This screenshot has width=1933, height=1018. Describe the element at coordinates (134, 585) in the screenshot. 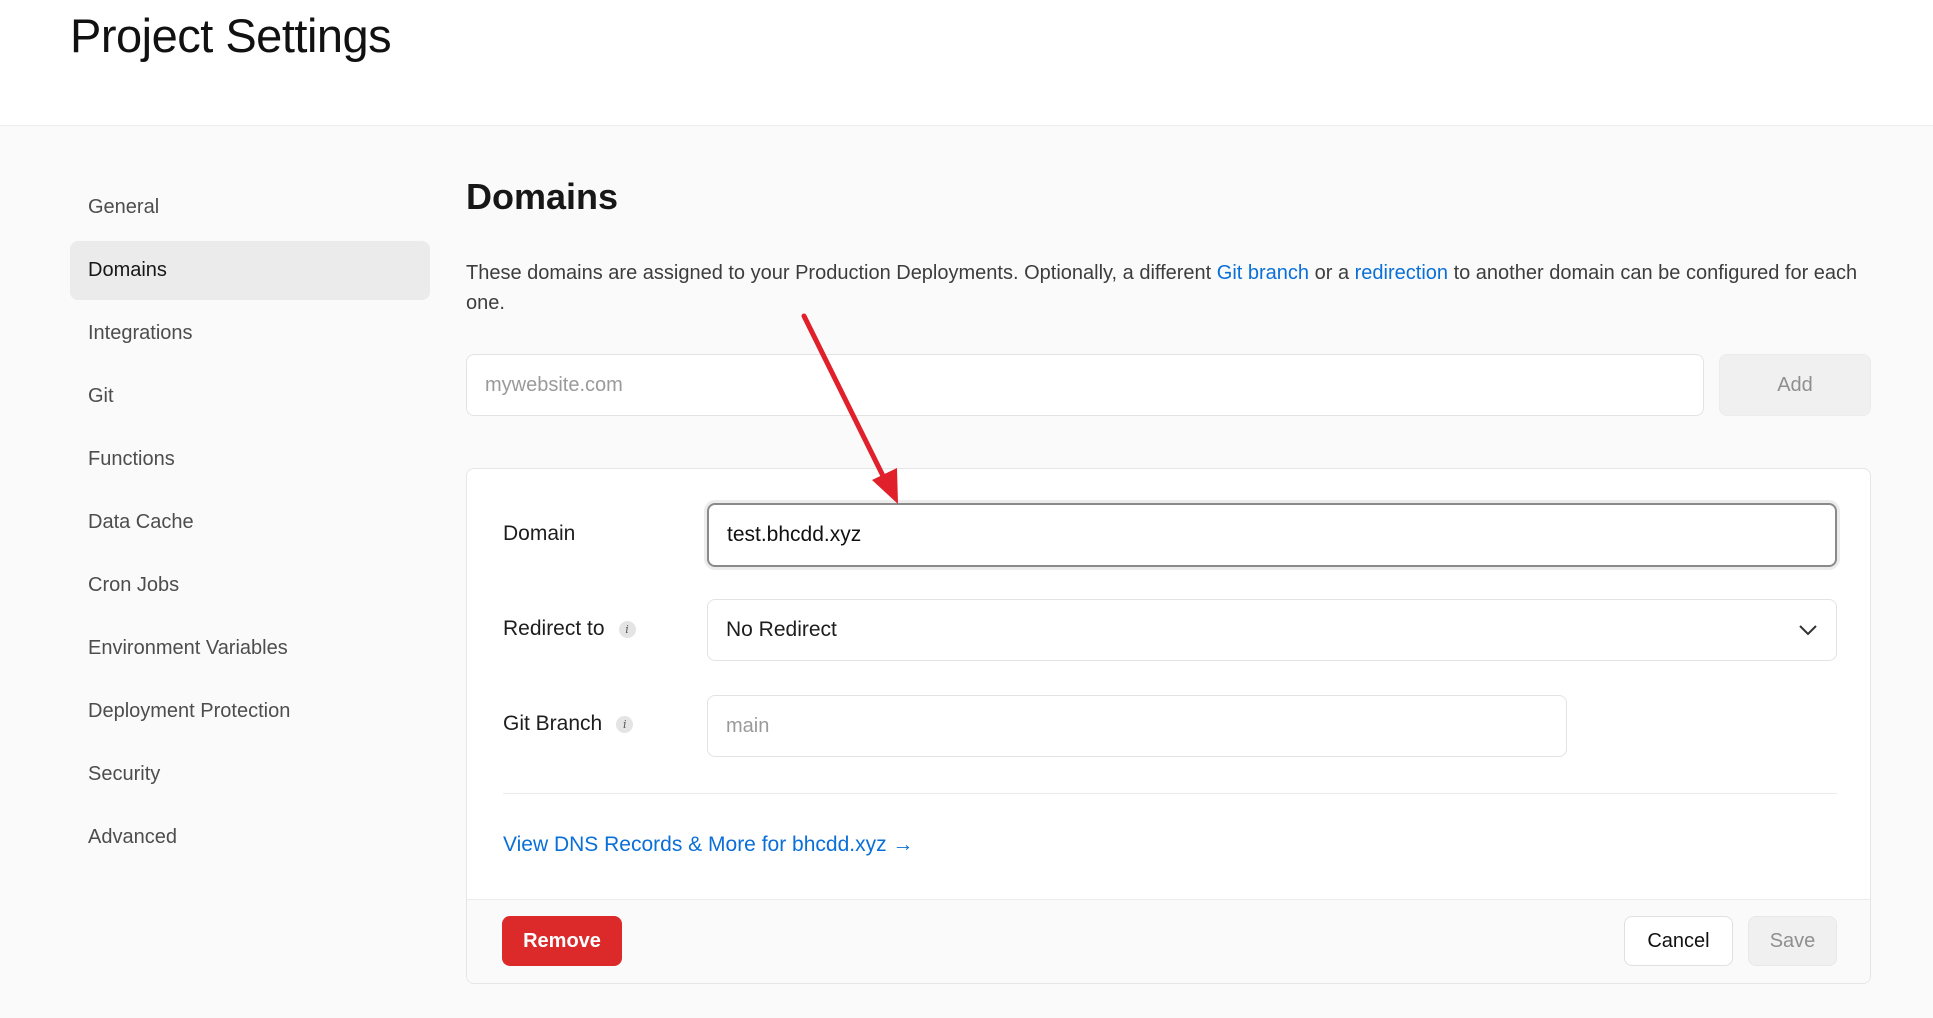

I see `sidebar-item-label: Cron Jobs` at that location.